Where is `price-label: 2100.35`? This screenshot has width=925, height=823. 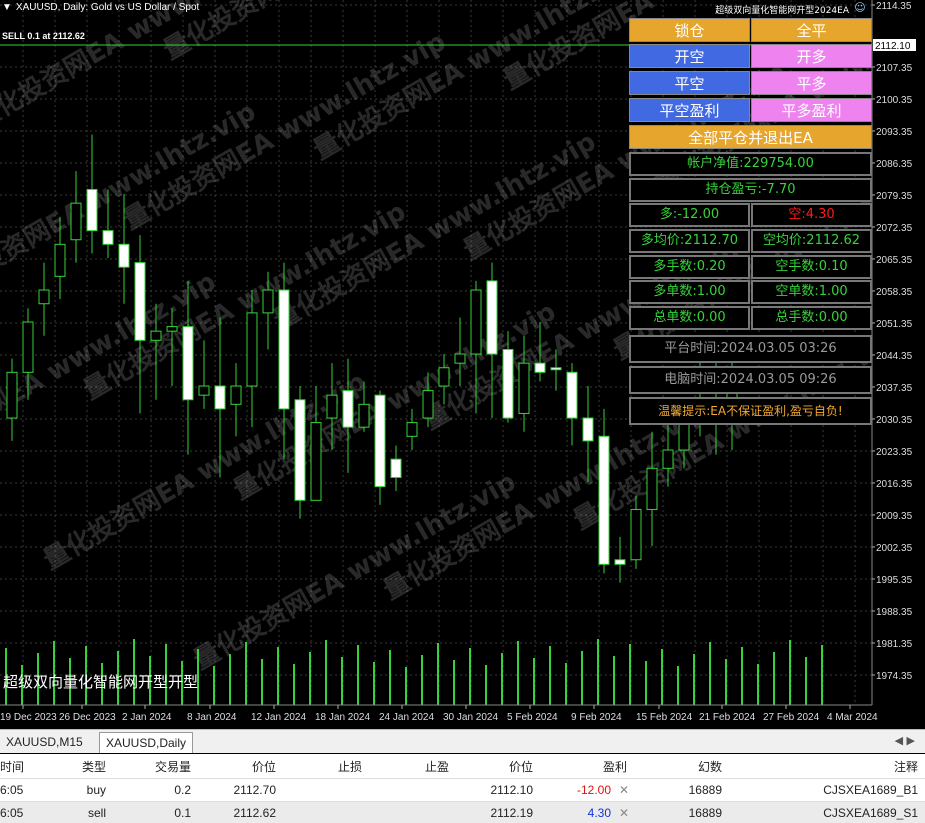 price-label: 2100.35 is located at coordinates (894, 100).